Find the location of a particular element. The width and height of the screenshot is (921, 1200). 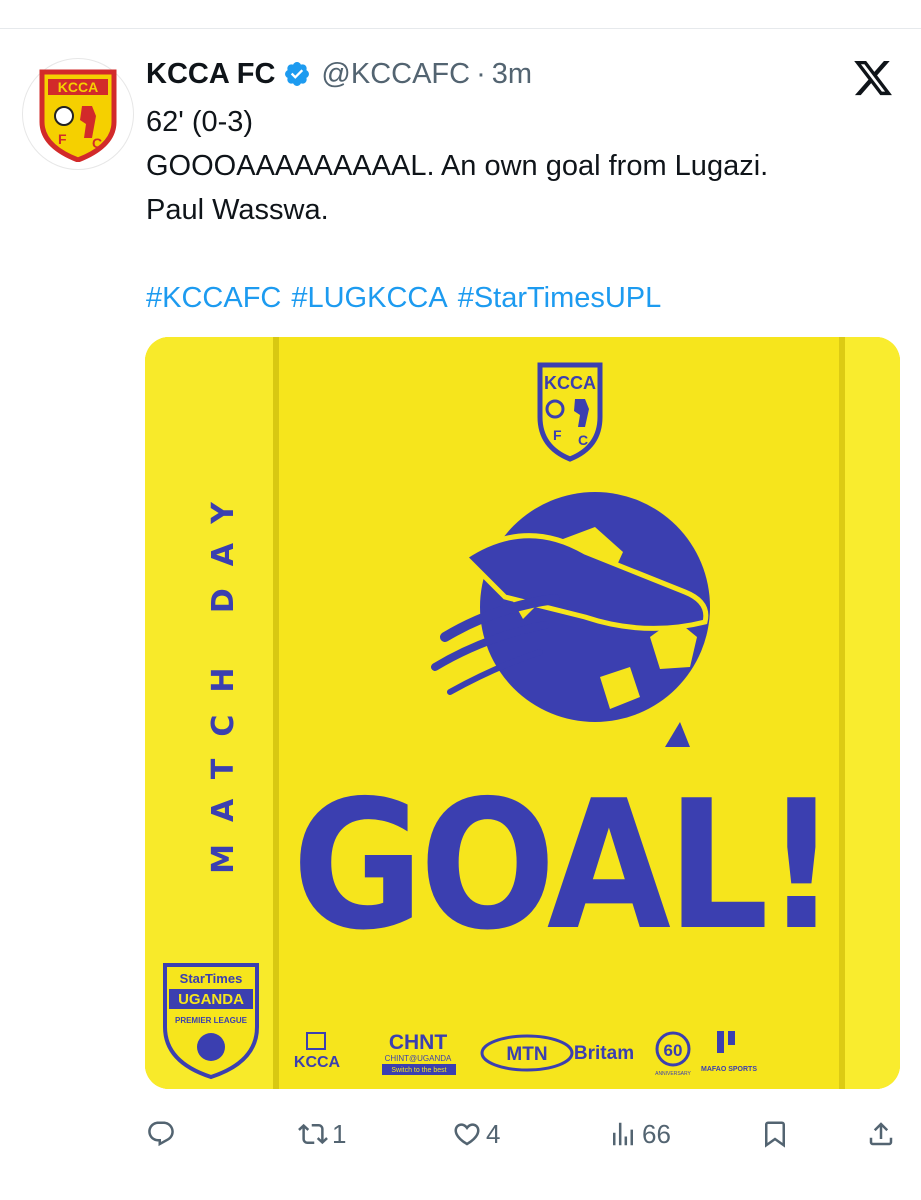

poster-right-strip is located at coordinates (872, 713).